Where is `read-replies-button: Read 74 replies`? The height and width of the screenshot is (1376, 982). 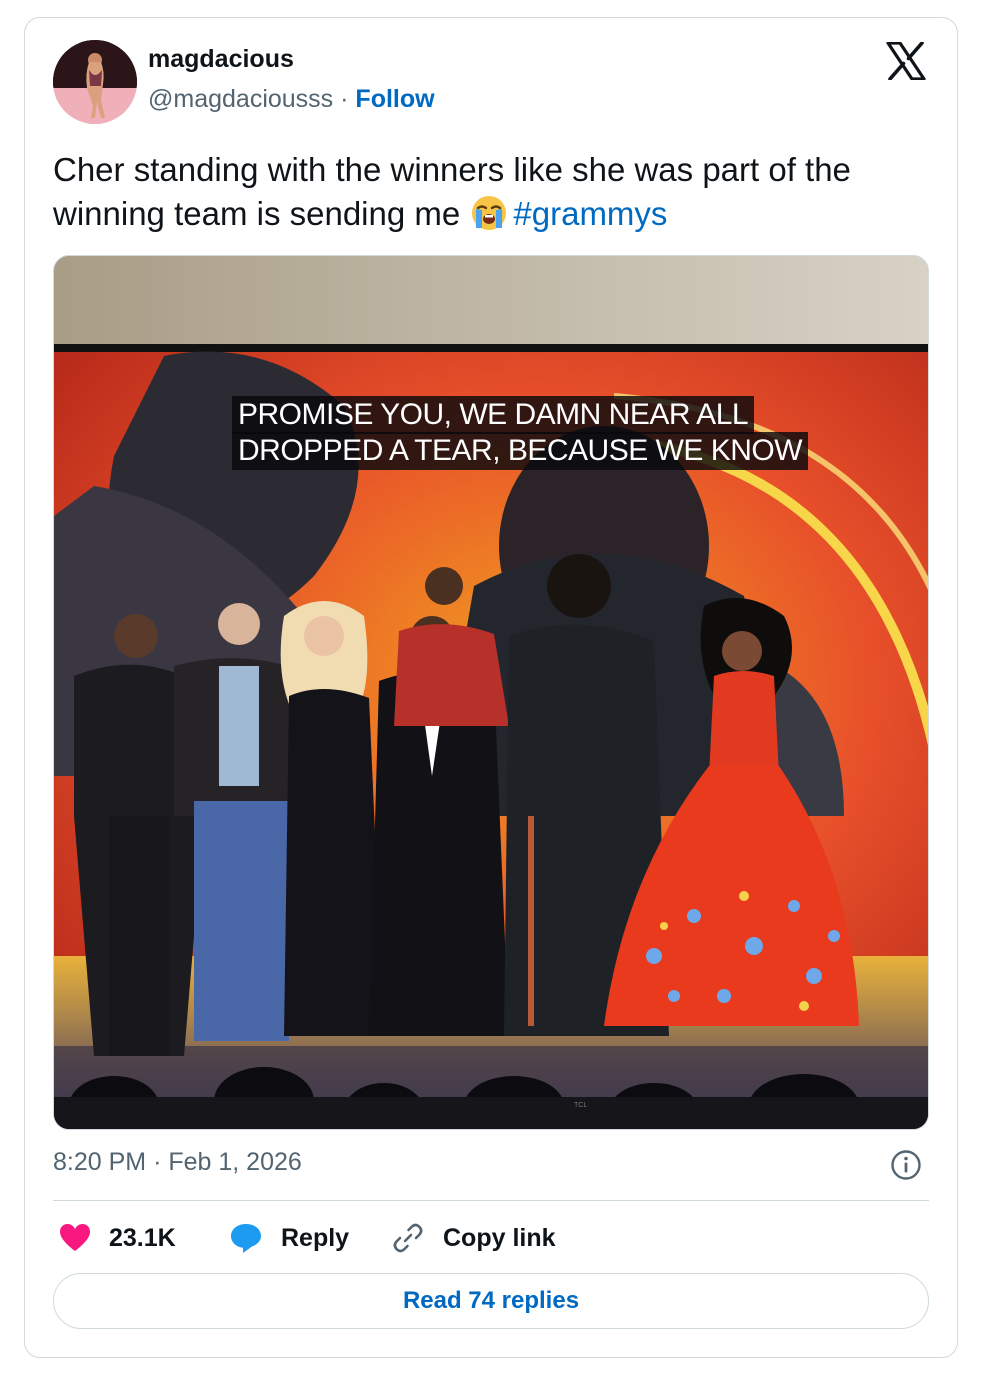 read-replies-button: Read 74 replies is located at coordinates (491, 1301).